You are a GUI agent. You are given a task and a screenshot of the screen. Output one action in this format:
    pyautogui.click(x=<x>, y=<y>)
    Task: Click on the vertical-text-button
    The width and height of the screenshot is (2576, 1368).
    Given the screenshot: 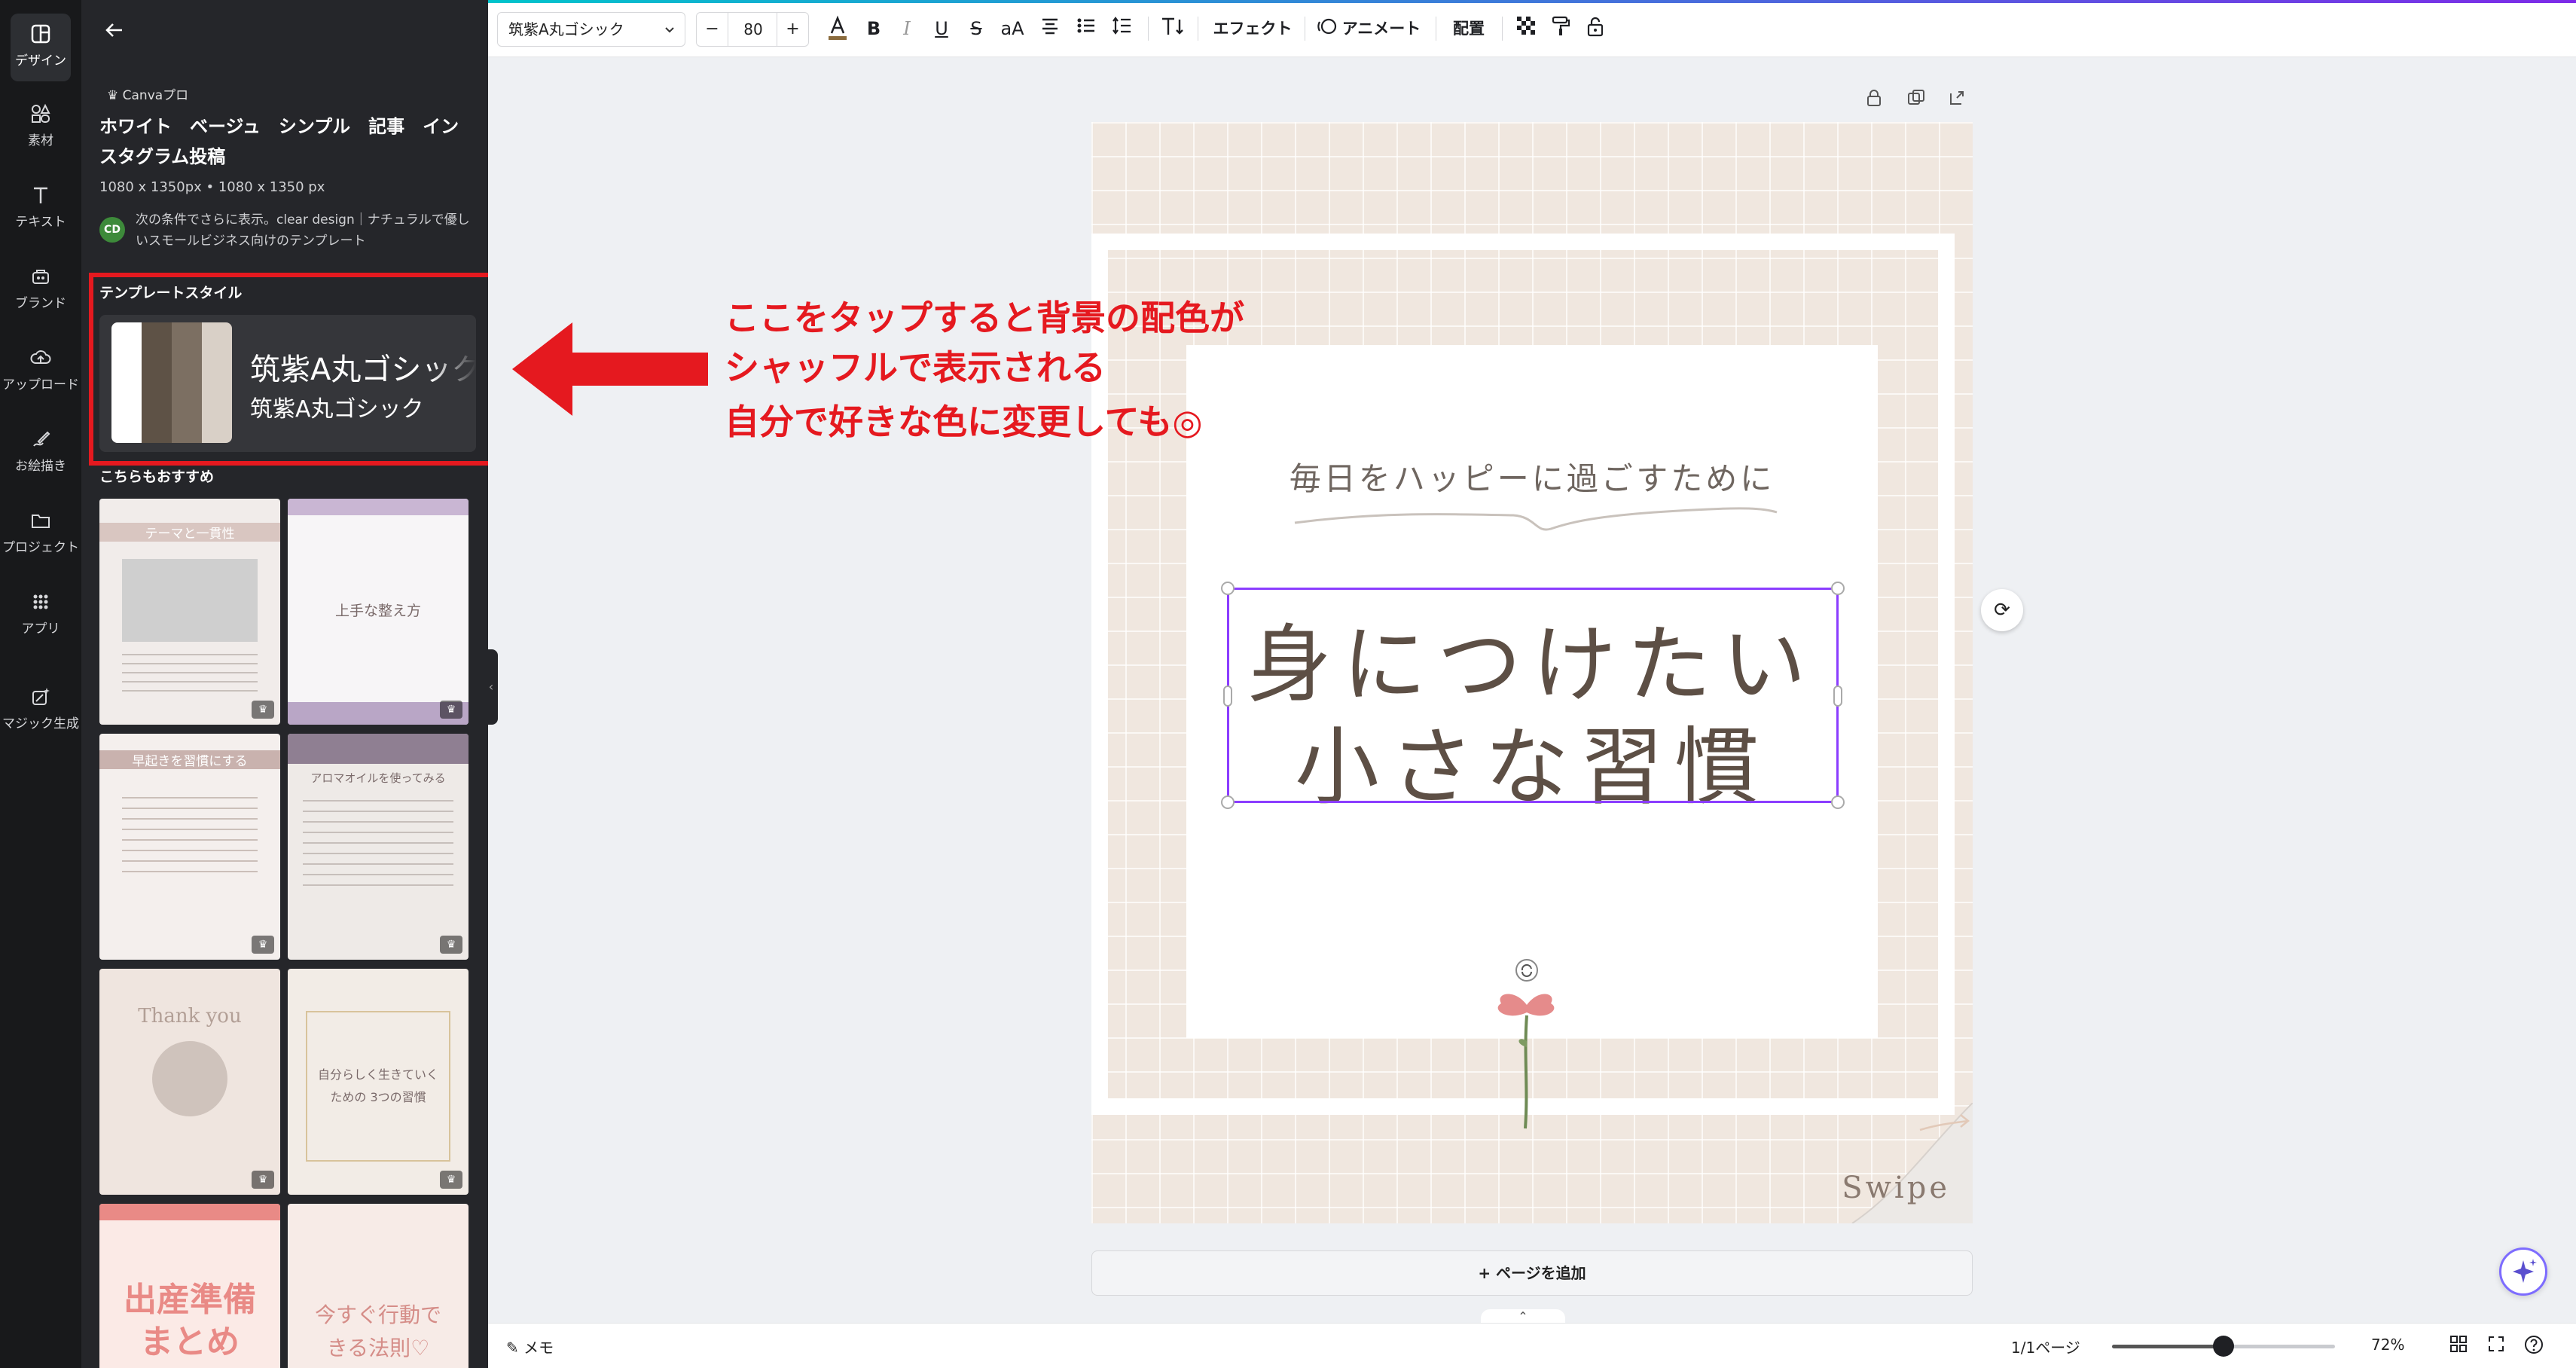 What is the action you would take?
    pyautogui.click(x=1172, y=28)
    